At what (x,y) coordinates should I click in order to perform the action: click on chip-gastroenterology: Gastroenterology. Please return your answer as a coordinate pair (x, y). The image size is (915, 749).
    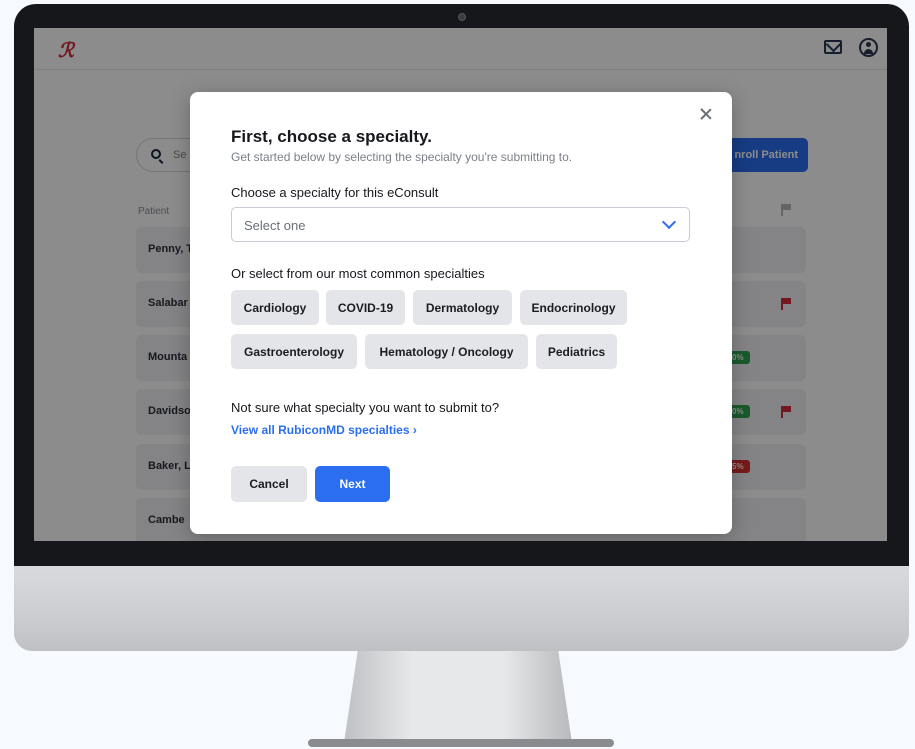
    Looking at the image, I should click on (294, 351).